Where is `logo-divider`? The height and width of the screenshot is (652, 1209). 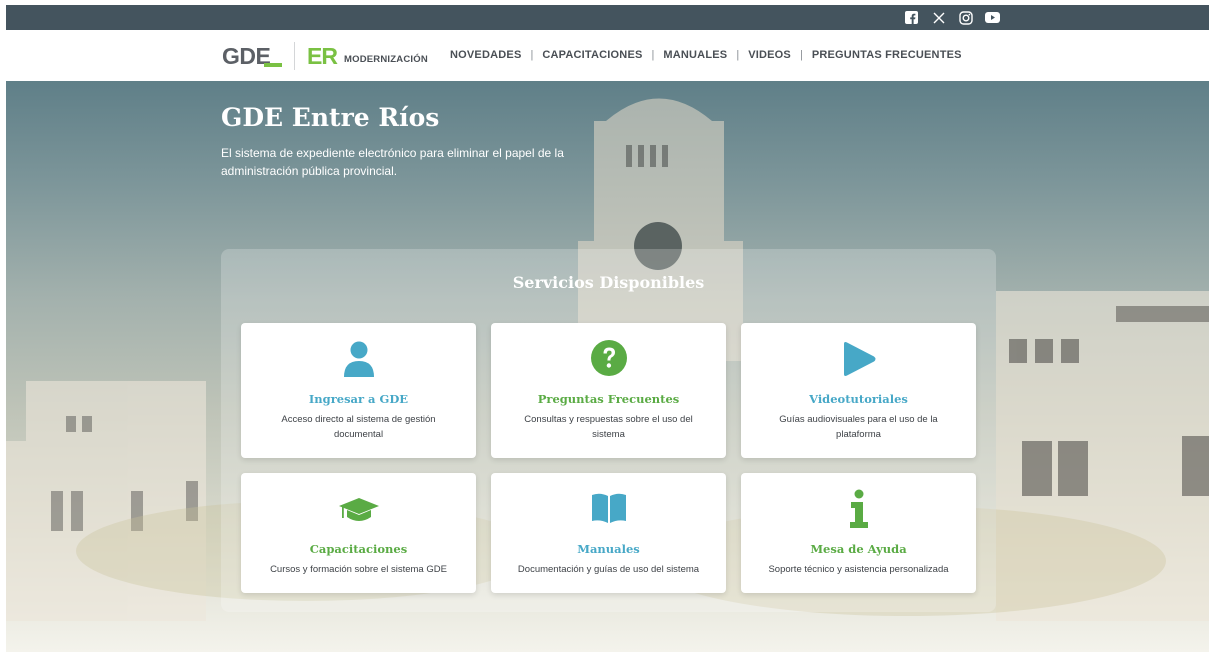
logo-divider is located at coordinates (294, 56).